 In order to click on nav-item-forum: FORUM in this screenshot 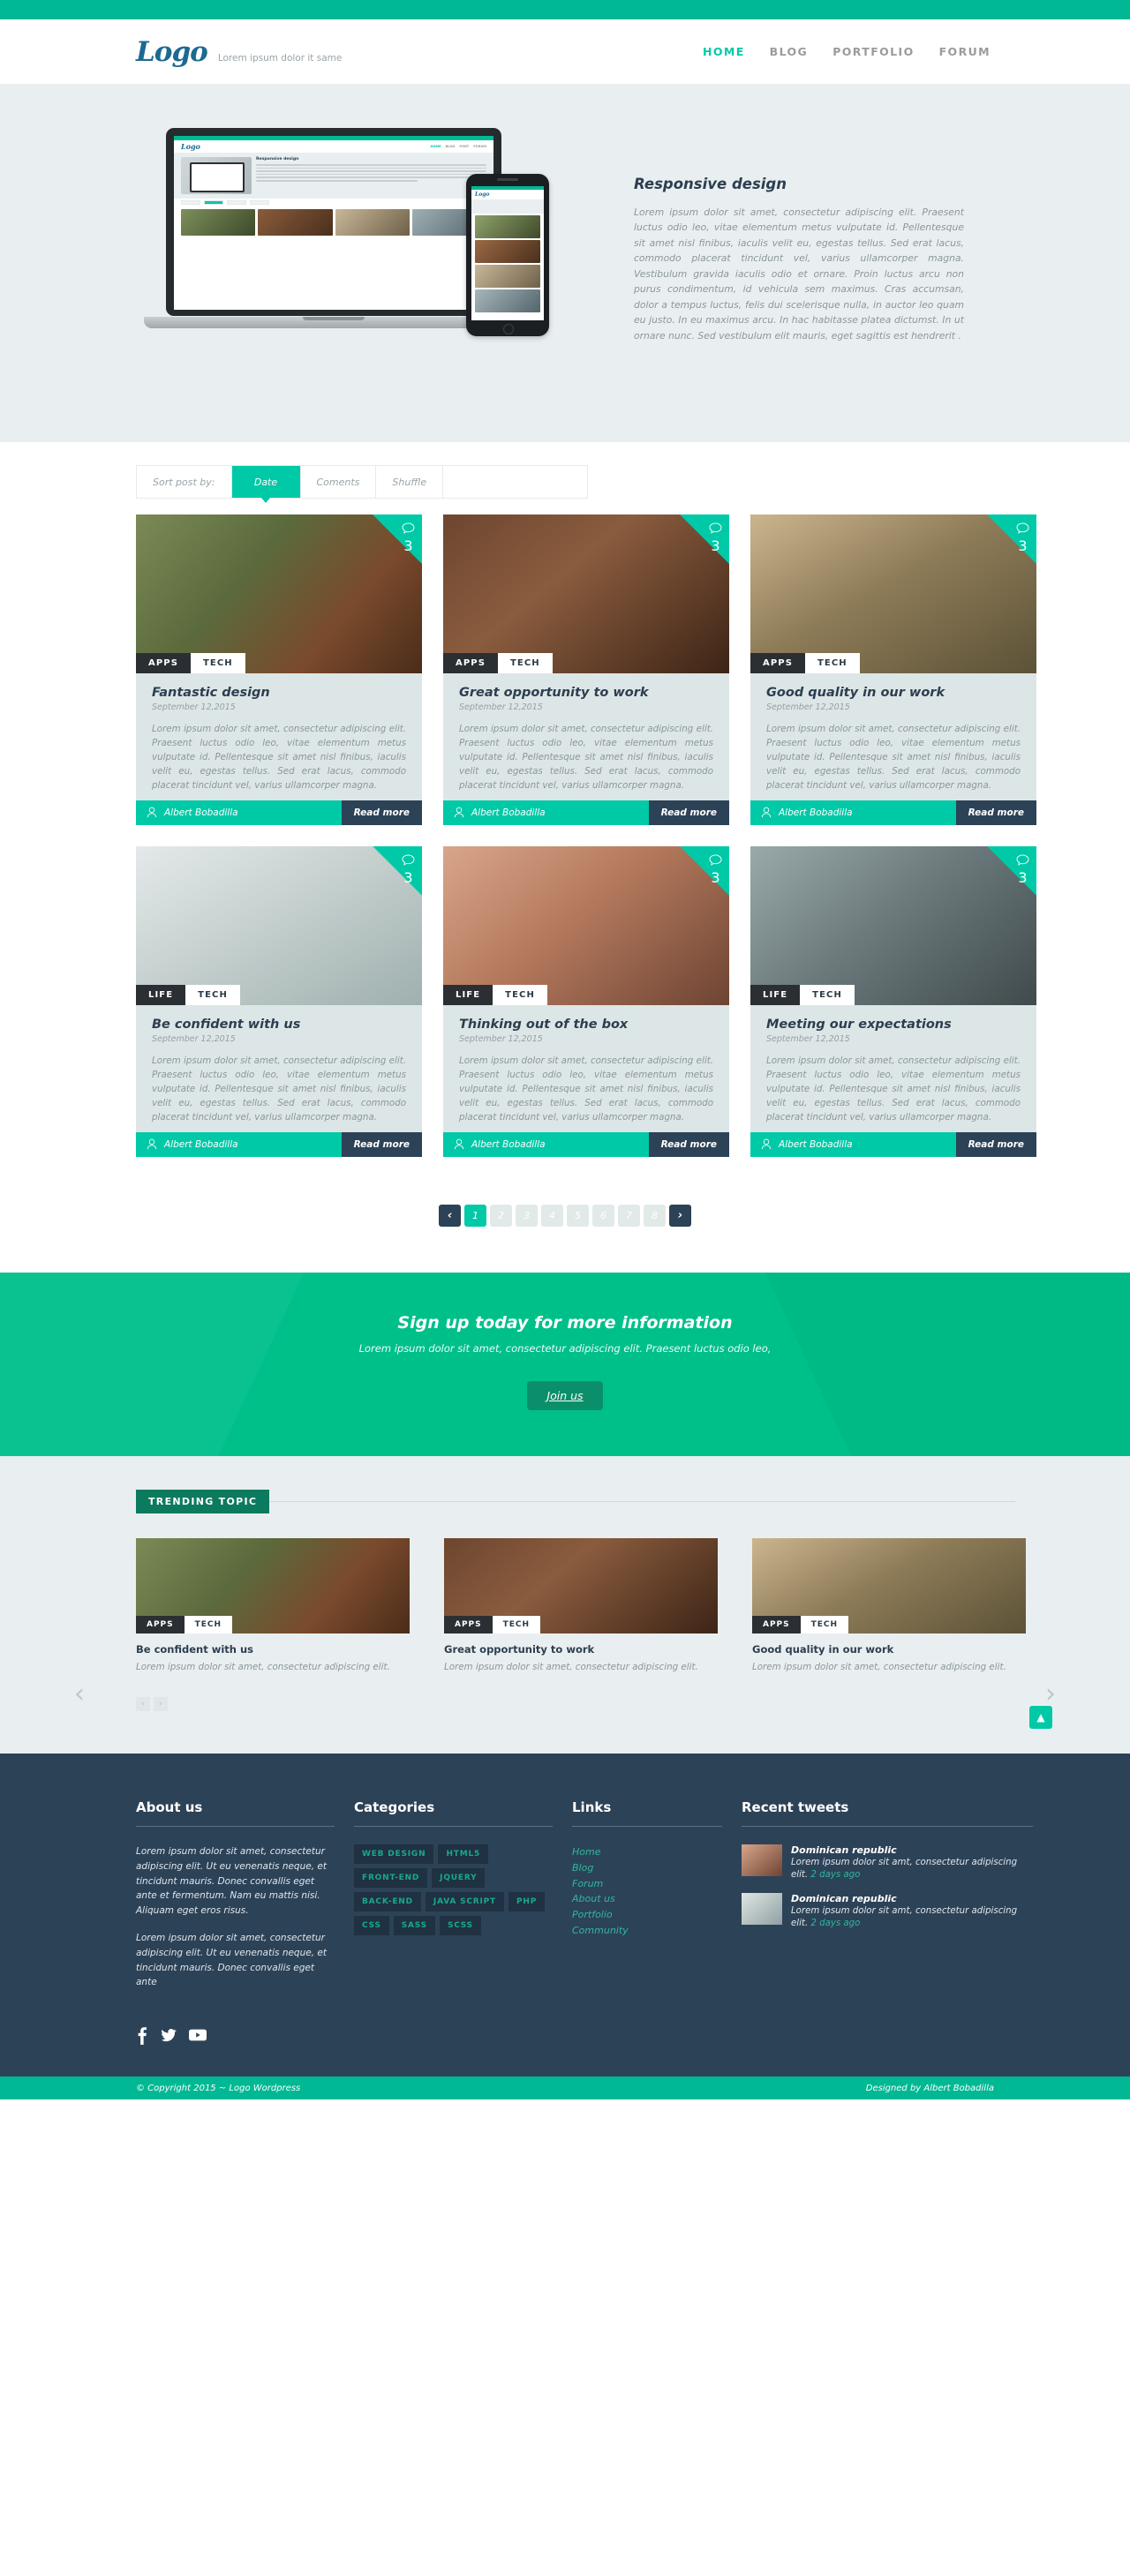, I will do `click(965, 51)`.